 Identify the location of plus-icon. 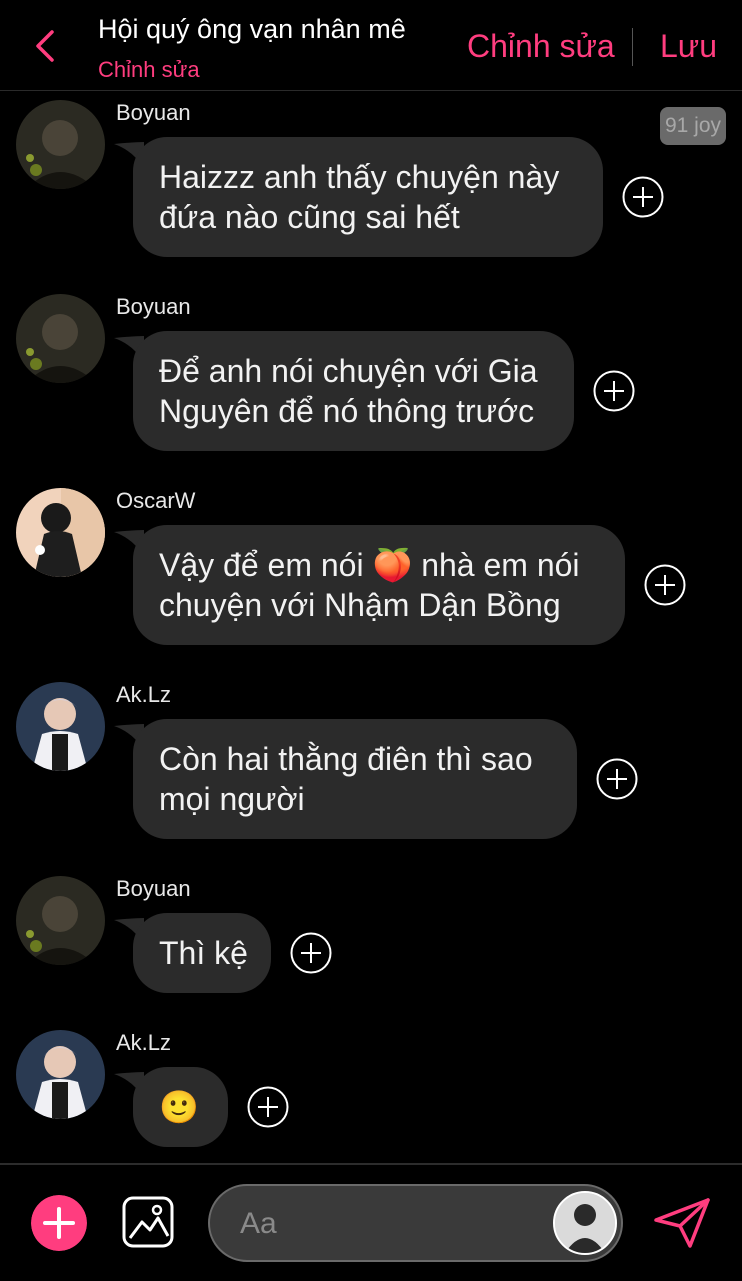
(59, 1223).